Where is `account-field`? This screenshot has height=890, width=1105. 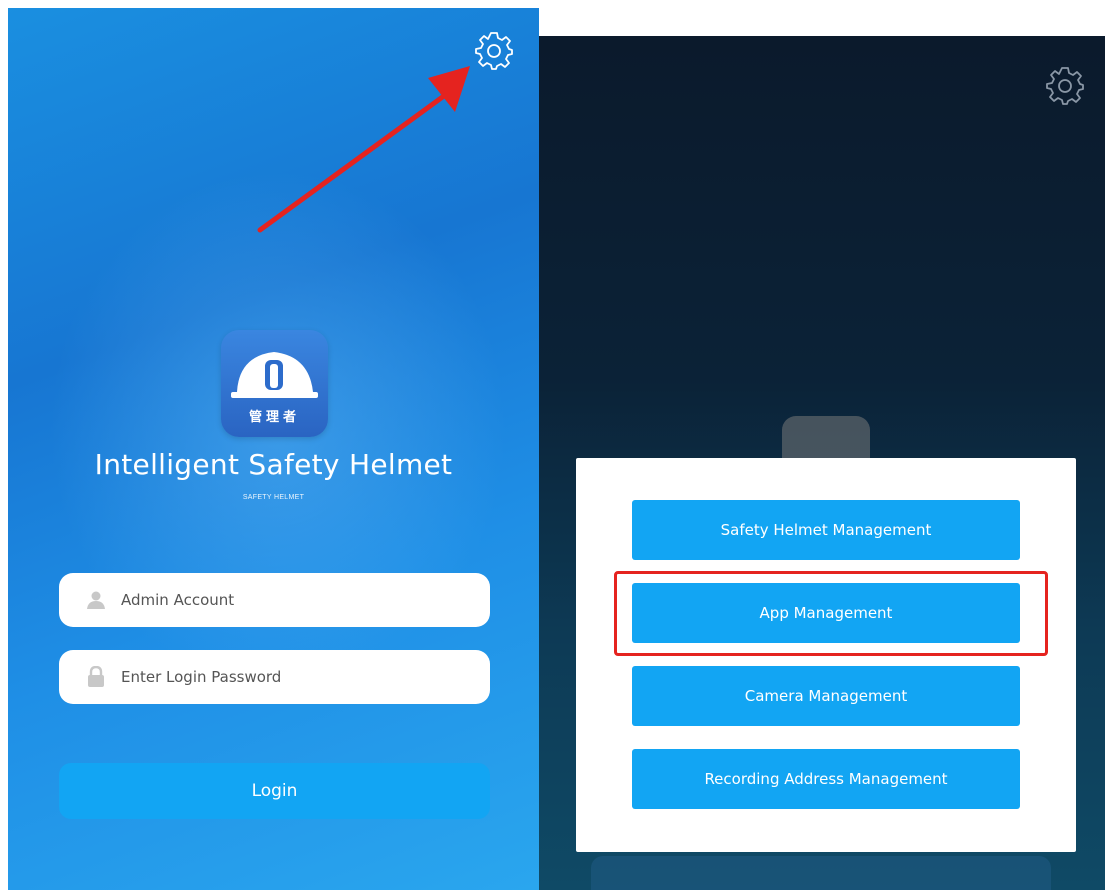
account-field is located at coordinates (274, 600).